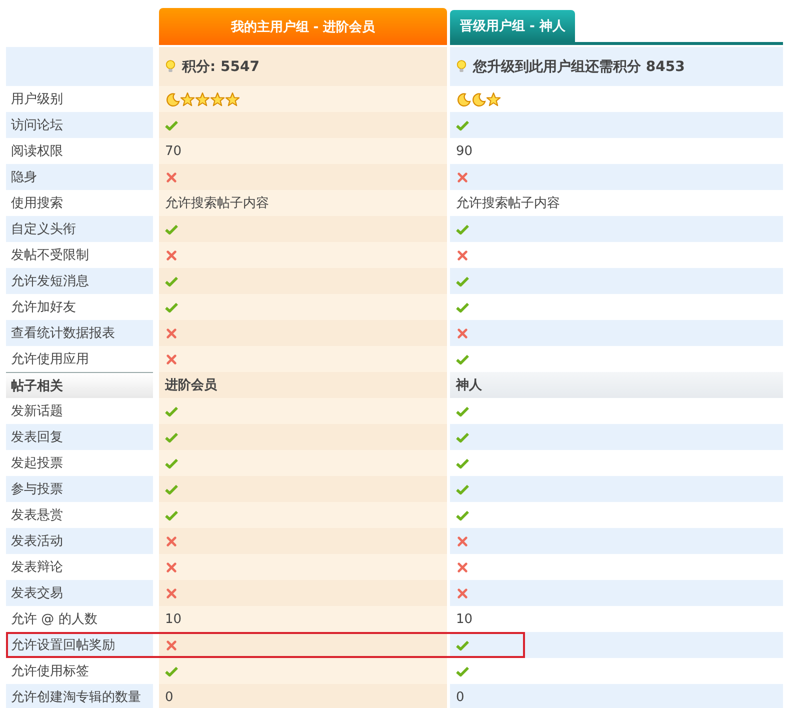  What do you see at coordinates (50, 255) in the screenshot?
I see `row-label: 发帖不受限制` at bounding box center [50, 255].